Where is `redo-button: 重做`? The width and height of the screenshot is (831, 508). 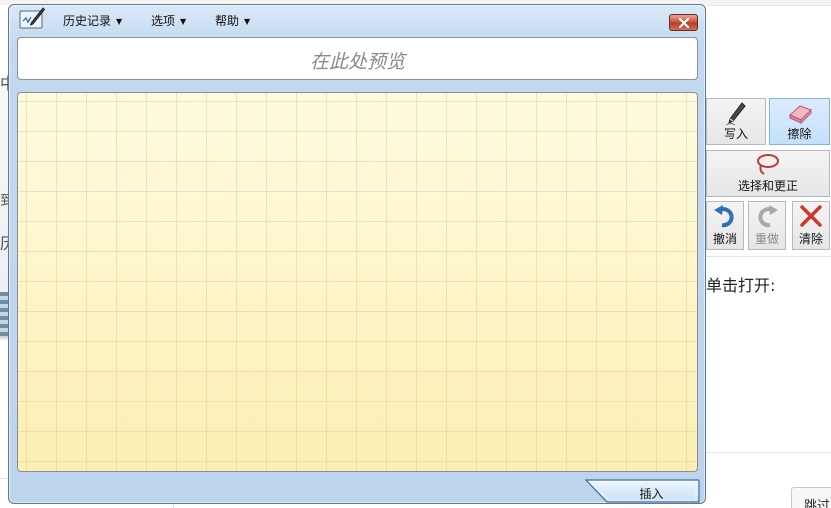 redo-button: 重做 is located at coordinates (767, 225).